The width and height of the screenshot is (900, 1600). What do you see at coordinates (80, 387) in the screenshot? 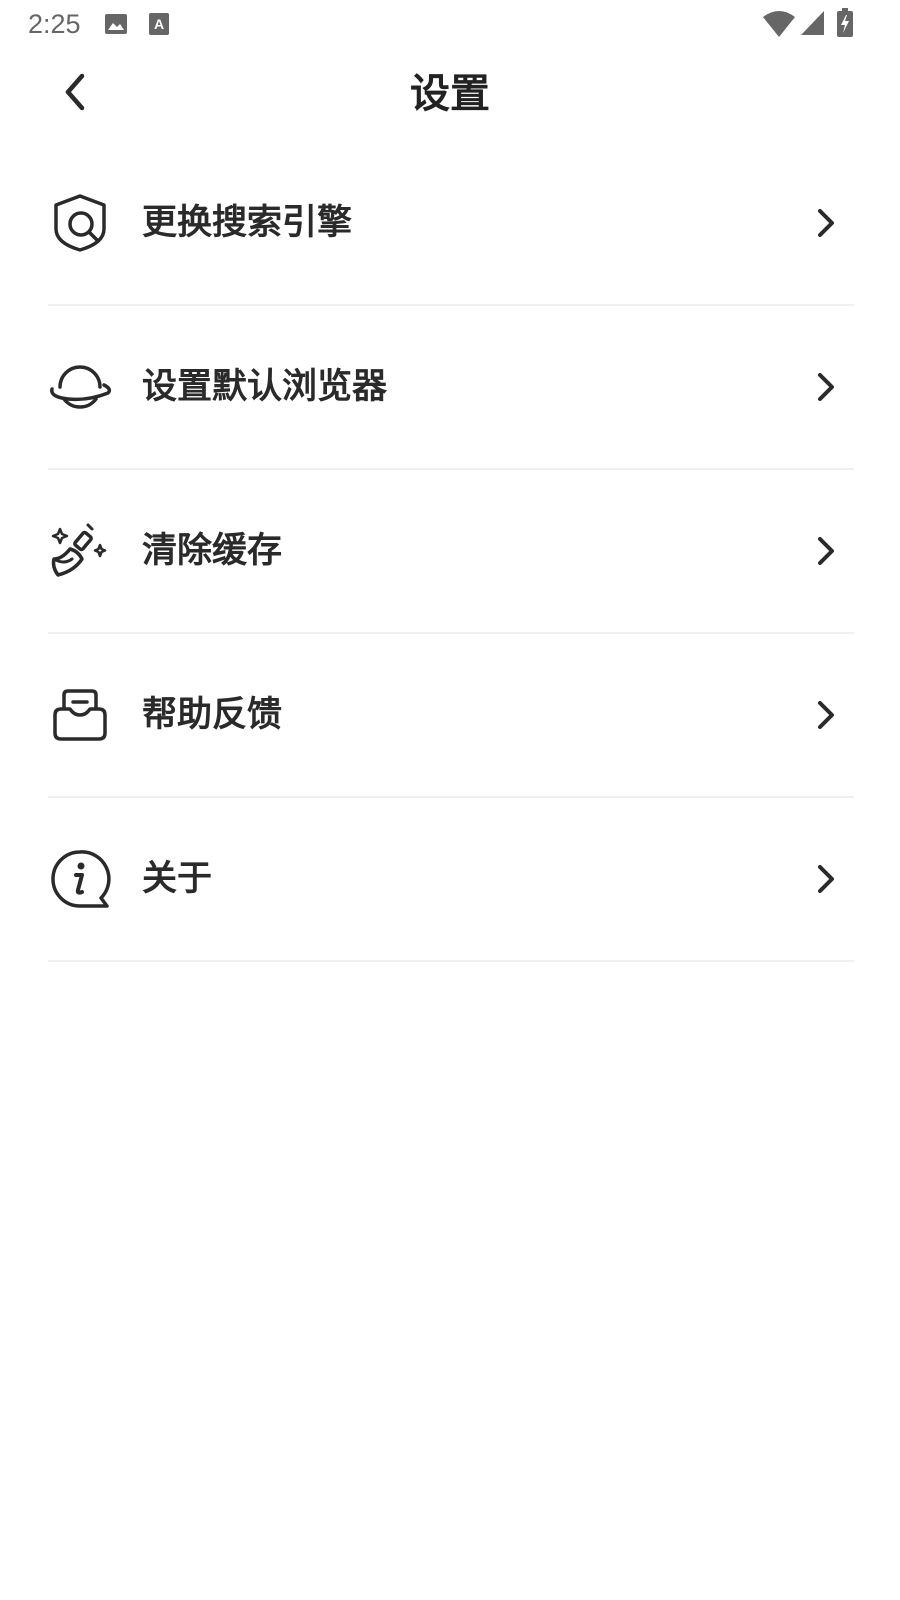
I see `planet-icon` at bounding box center [80, 387].